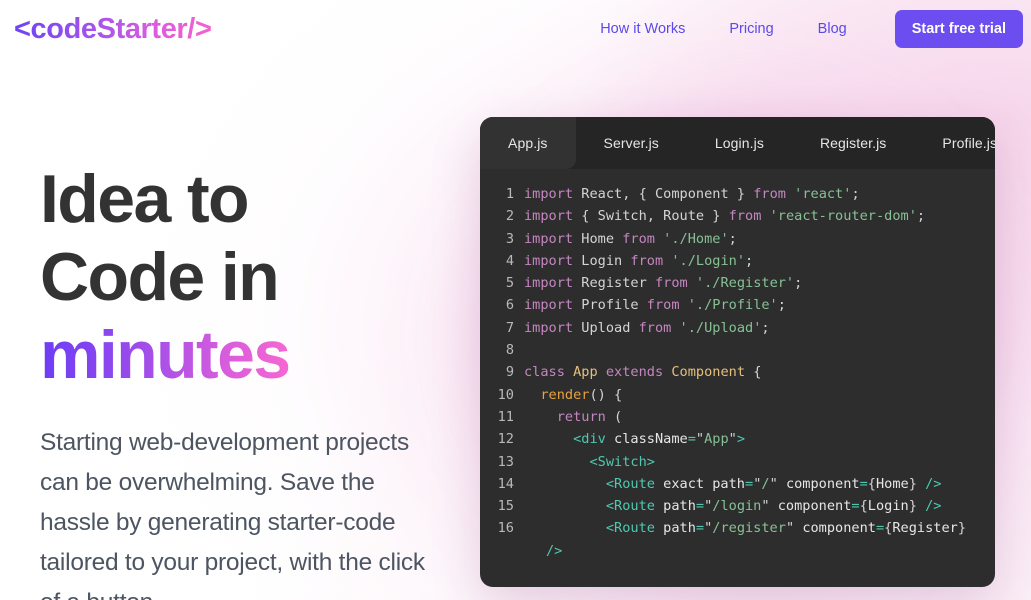 The image size is (1031, 600). What do you see at coordinates (505, 394) in the screenshot?
I see `line-number: 10` at bounding box center [505, 394].